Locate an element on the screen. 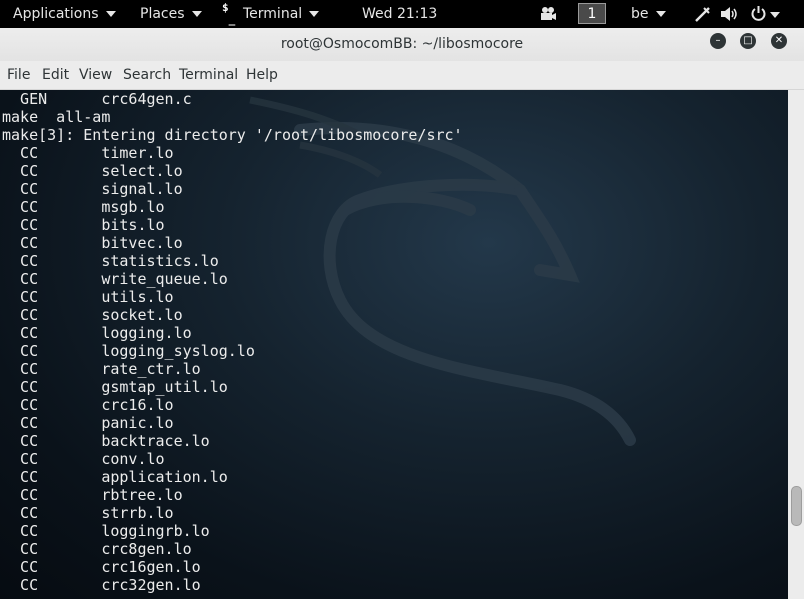 Image resolution: width=804 pixels, height=599 pixels. keyboard-layout-menu: be is located at coordinates (648, 14).